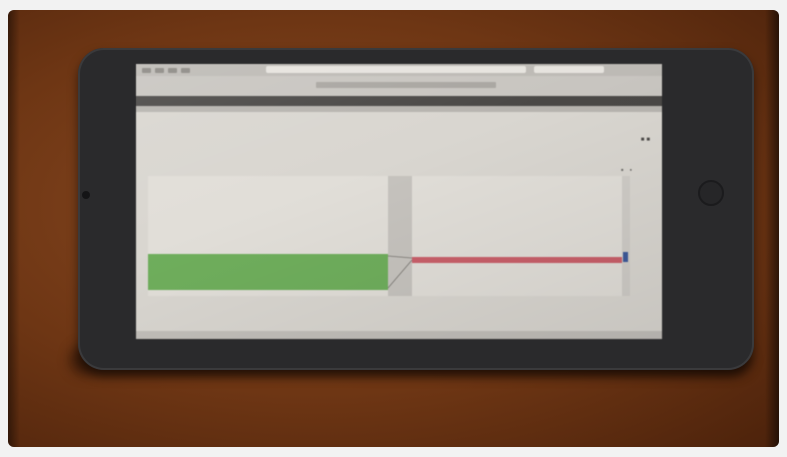 The width and height of the screenshot is (787, 457). Describe the element at coordinates (406, 85) in the screenshot. I see `browser-tab-title` at that location.